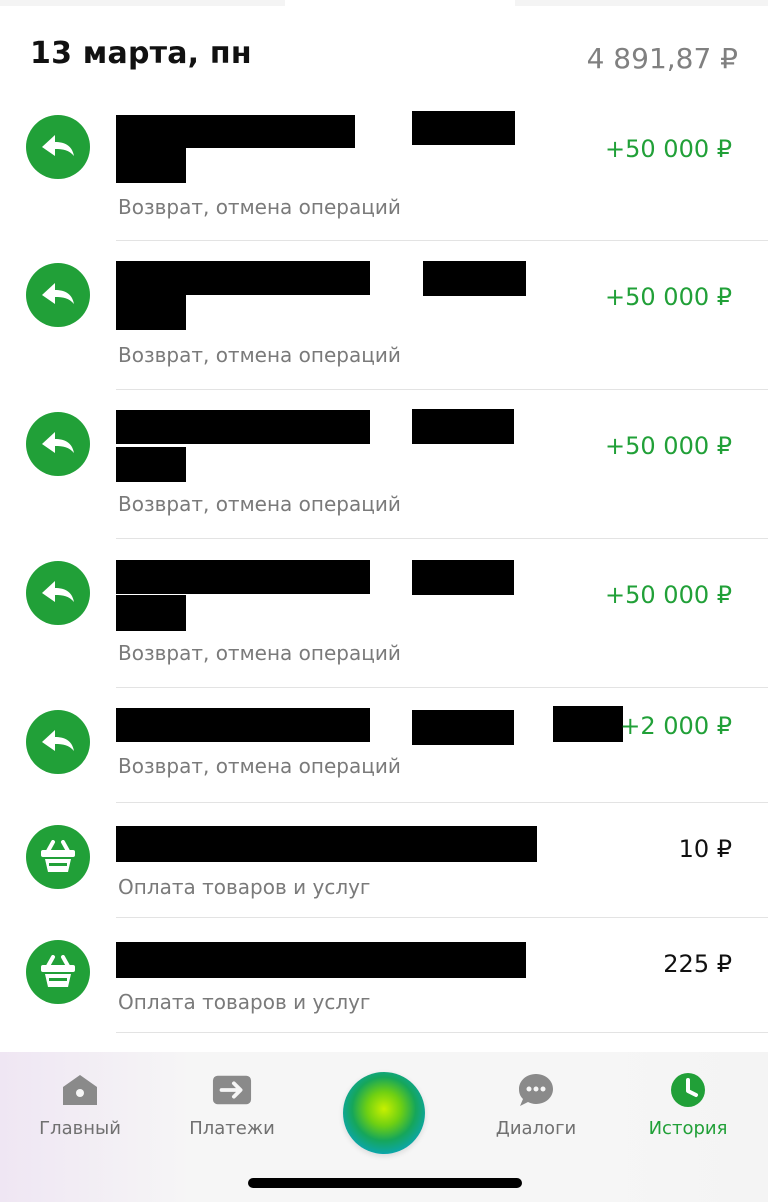 This screenshot has width=768, height=1202. Describe the element at coordinates (536, 1128) in the screenshot. I see `tab-dialogs-label: Диалоги` at that location.